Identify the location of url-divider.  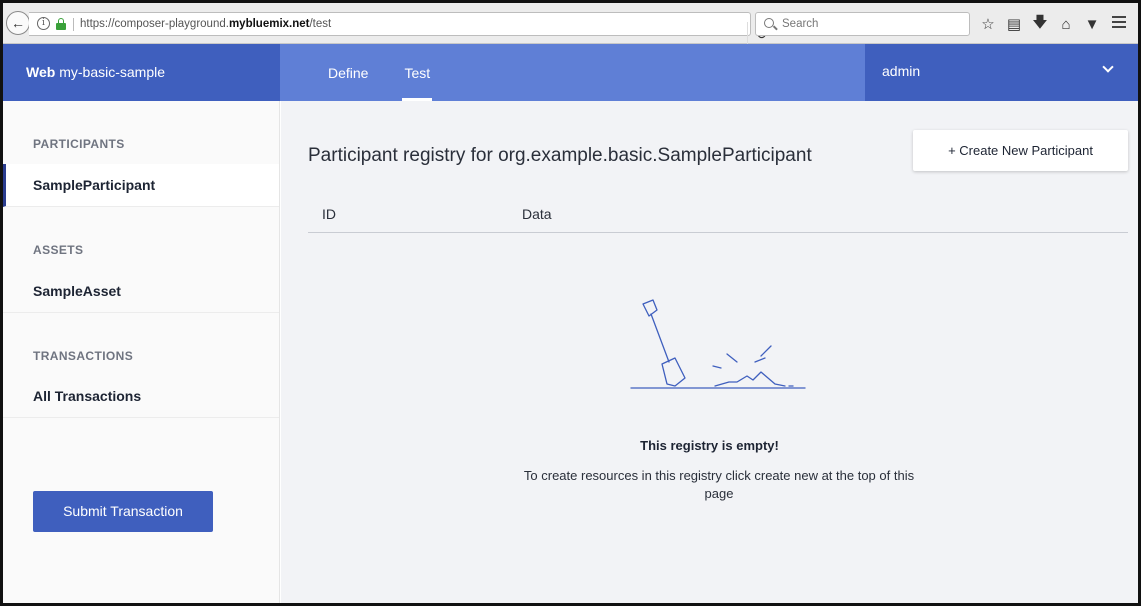
(73, 24).